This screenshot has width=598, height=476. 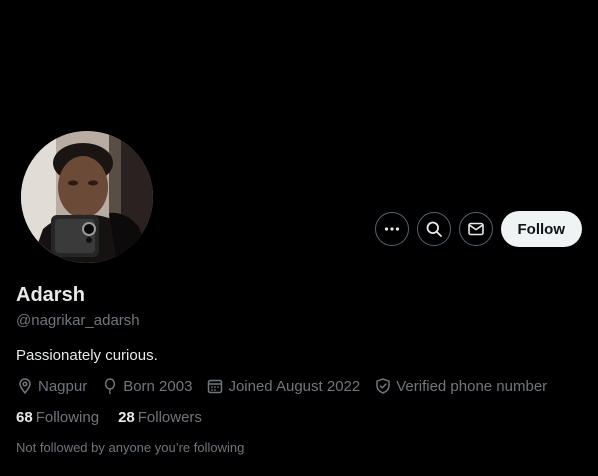 I want to click on profile-name: Adarsh, so click(x=50, y=295).